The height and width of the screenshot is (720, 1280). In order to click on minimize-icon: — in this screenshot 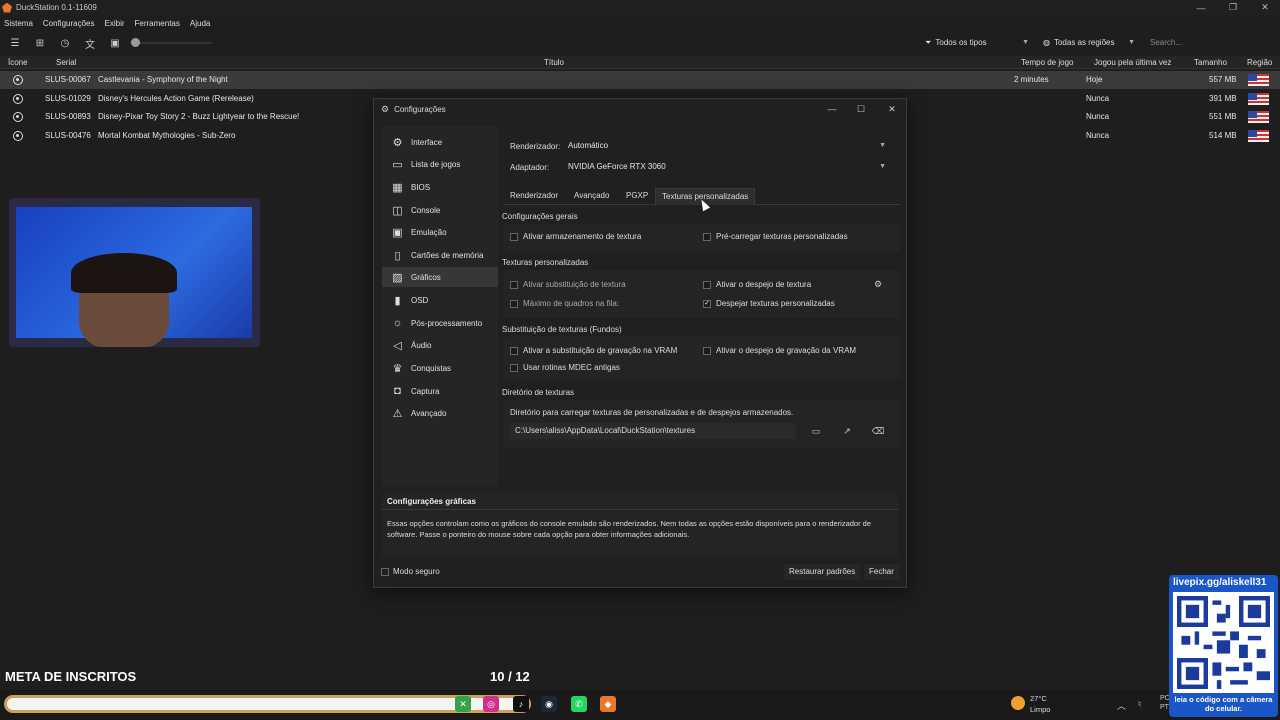, I will do `click(1201, 7)`.